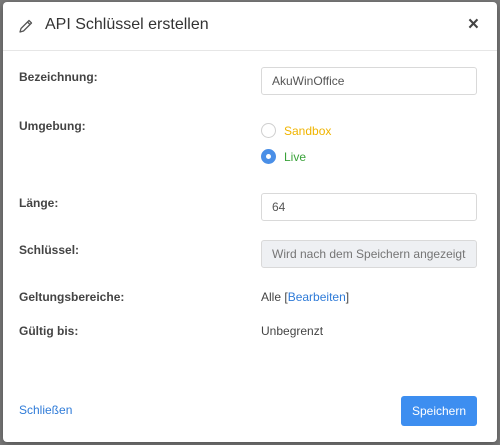 The width and height of the screenshot is (500, 445). Describe the element at coordinates (271, 297) in the screenshot. I see `scopes-value: Alle` at that location.